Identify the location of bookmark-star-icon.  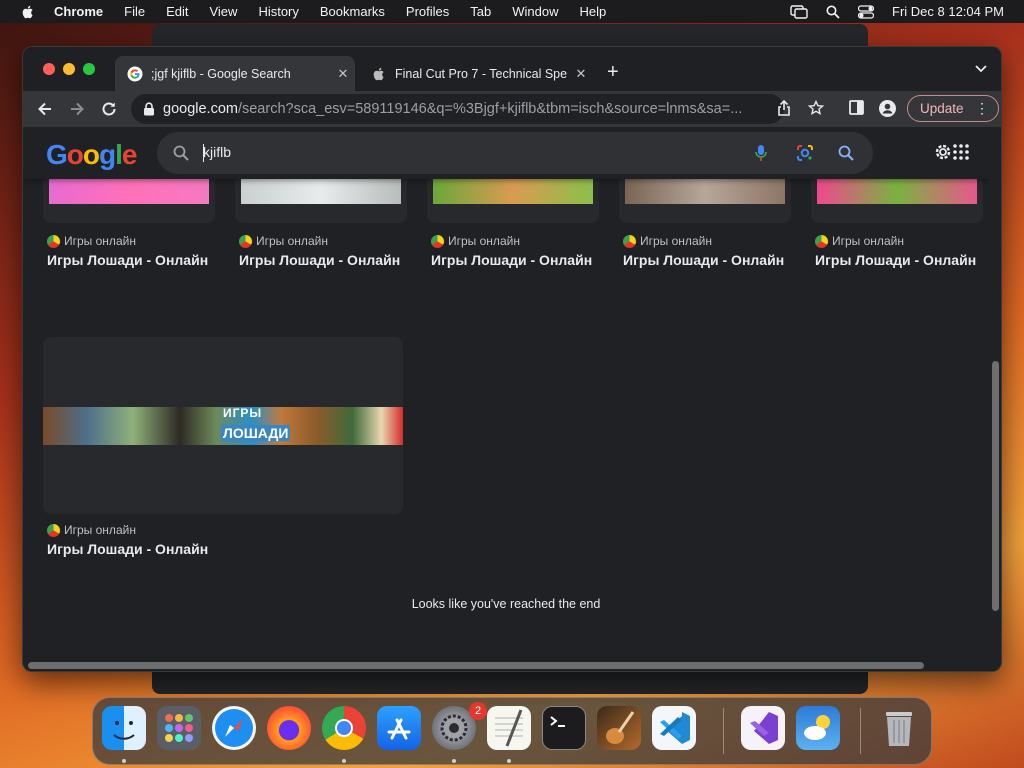
(816, 108).